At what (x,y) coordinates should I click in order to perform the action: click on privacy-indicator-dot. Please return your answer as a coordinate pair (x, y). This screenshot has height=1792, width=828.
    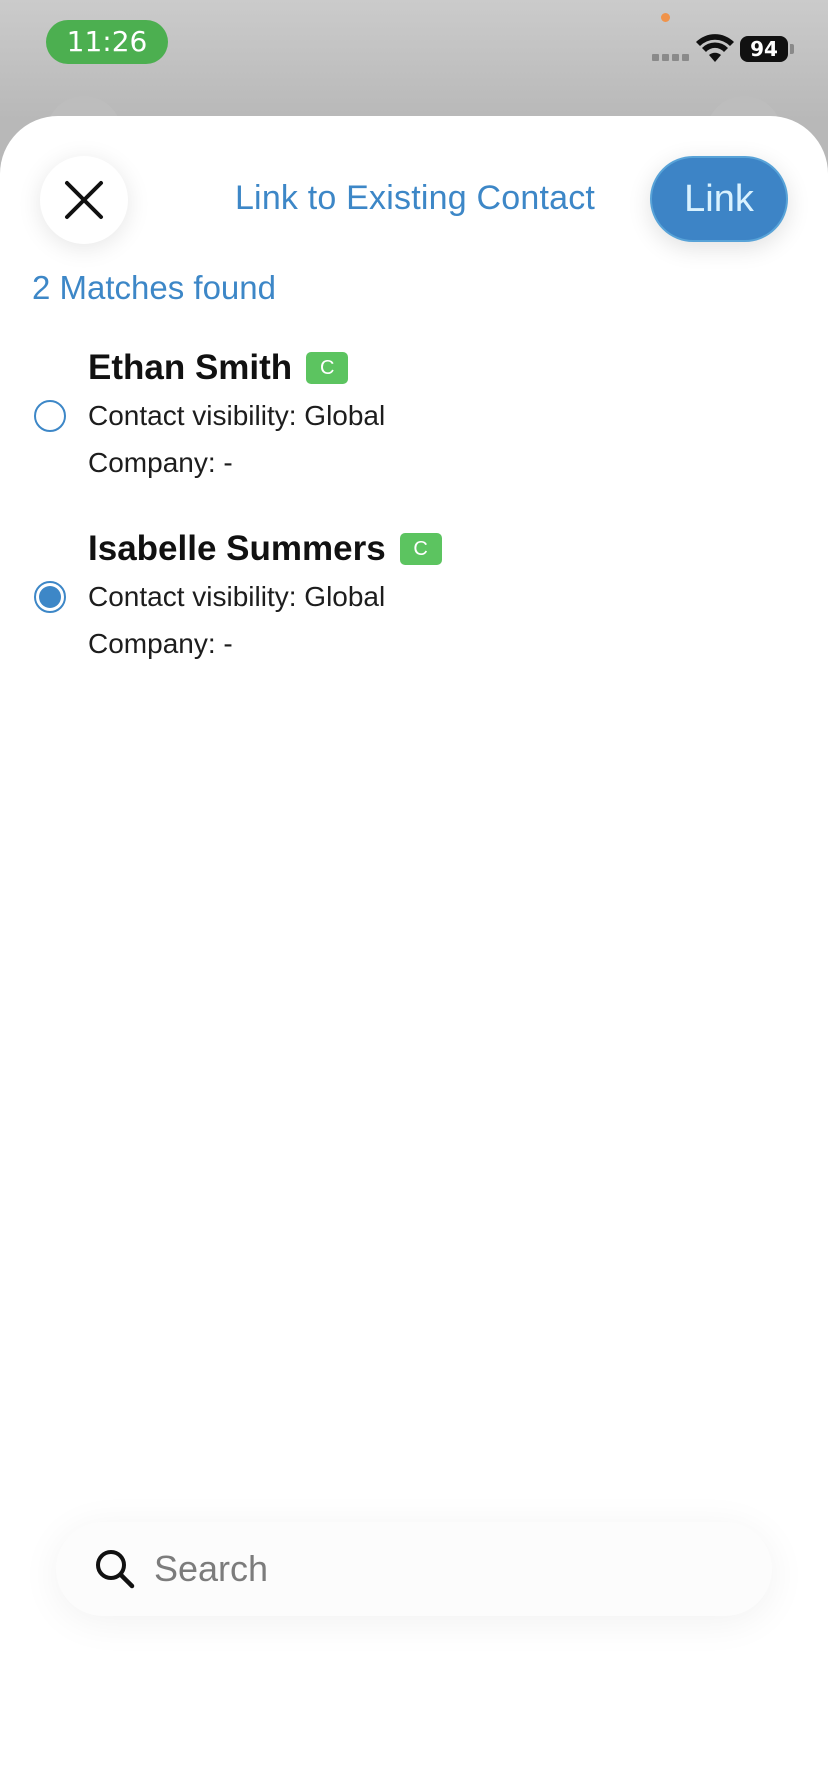
    Looking at the image, I should click on (665, 17).